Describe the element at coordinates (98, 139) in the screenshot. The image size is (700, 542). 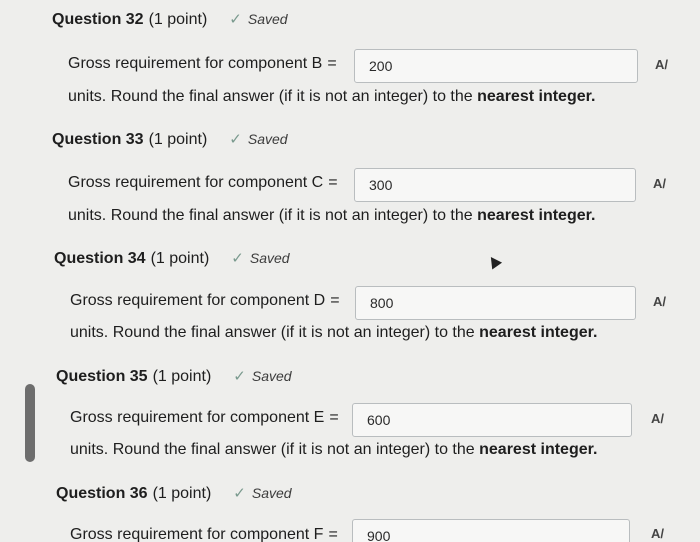
I see `question-number: Question 33` at that location.